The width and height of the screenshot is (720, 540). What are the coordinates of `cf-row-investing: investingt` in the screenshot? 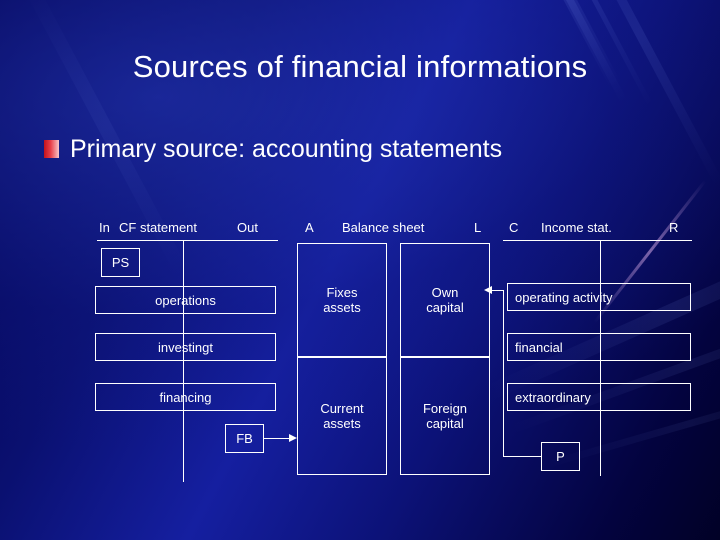 It's located at (185, 347).